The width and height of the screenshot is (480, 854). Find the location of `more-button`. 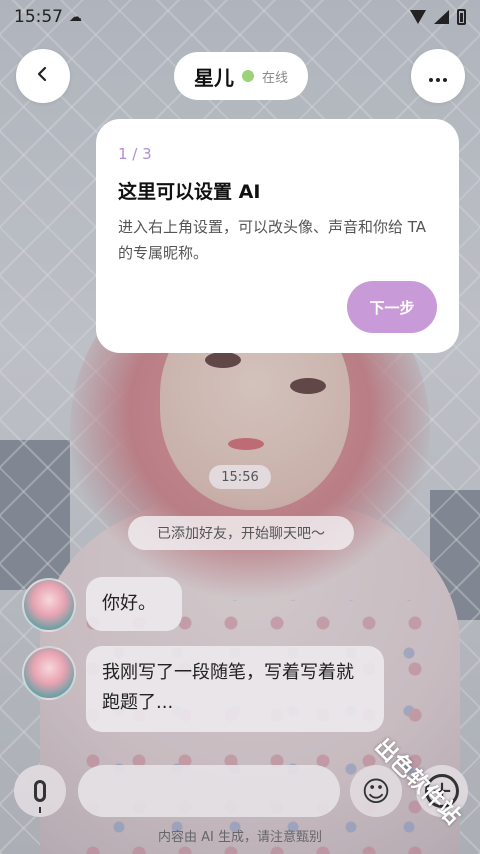

more-button is located at coordinates (438, 76).